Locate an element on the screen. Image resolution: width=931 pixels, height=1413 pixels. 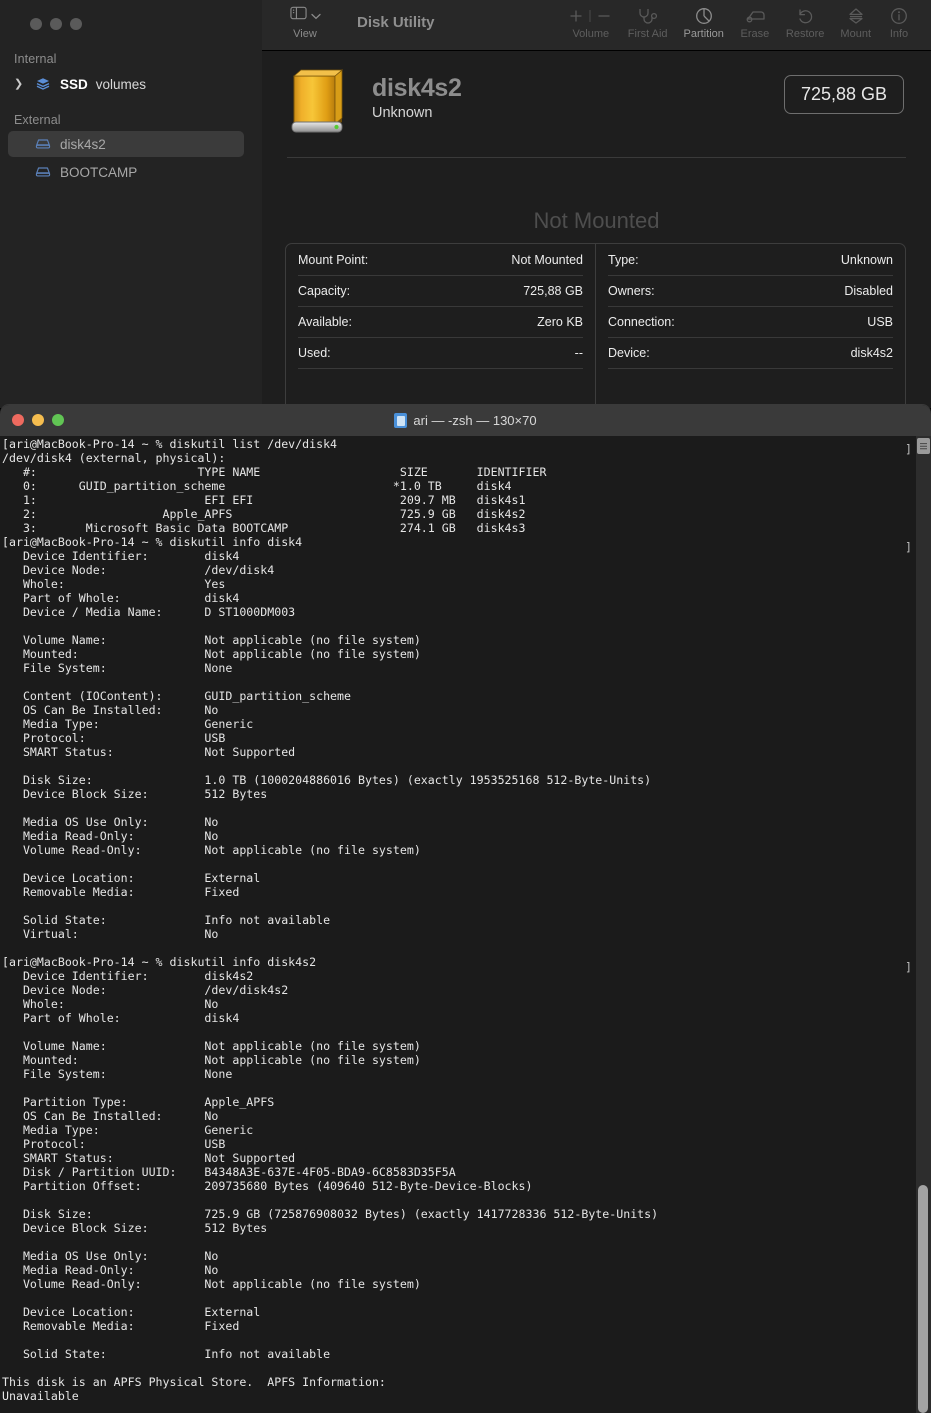
info-row-device: Device: disk4s2 is located at coordinates (750, 353).